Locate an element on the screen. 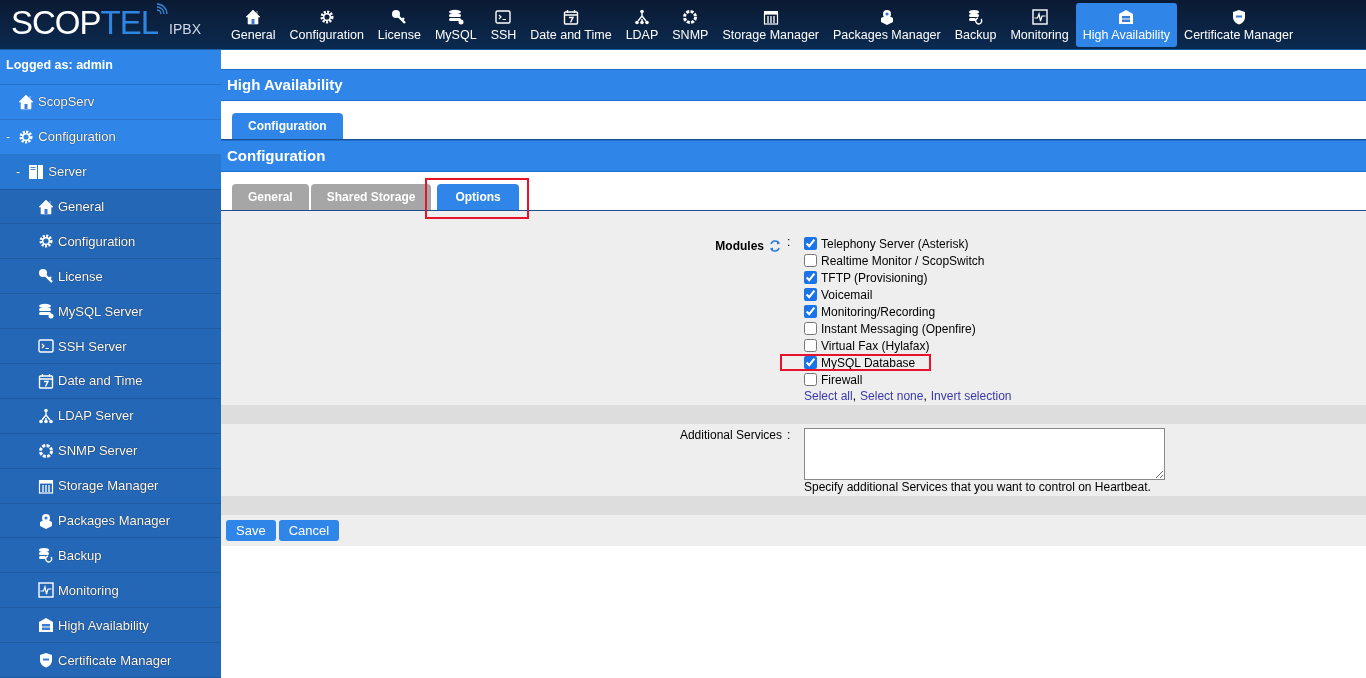 The image size is (1366, 678). checkbox-label: Monitoring/Recording is located at coordinates (878, 311).